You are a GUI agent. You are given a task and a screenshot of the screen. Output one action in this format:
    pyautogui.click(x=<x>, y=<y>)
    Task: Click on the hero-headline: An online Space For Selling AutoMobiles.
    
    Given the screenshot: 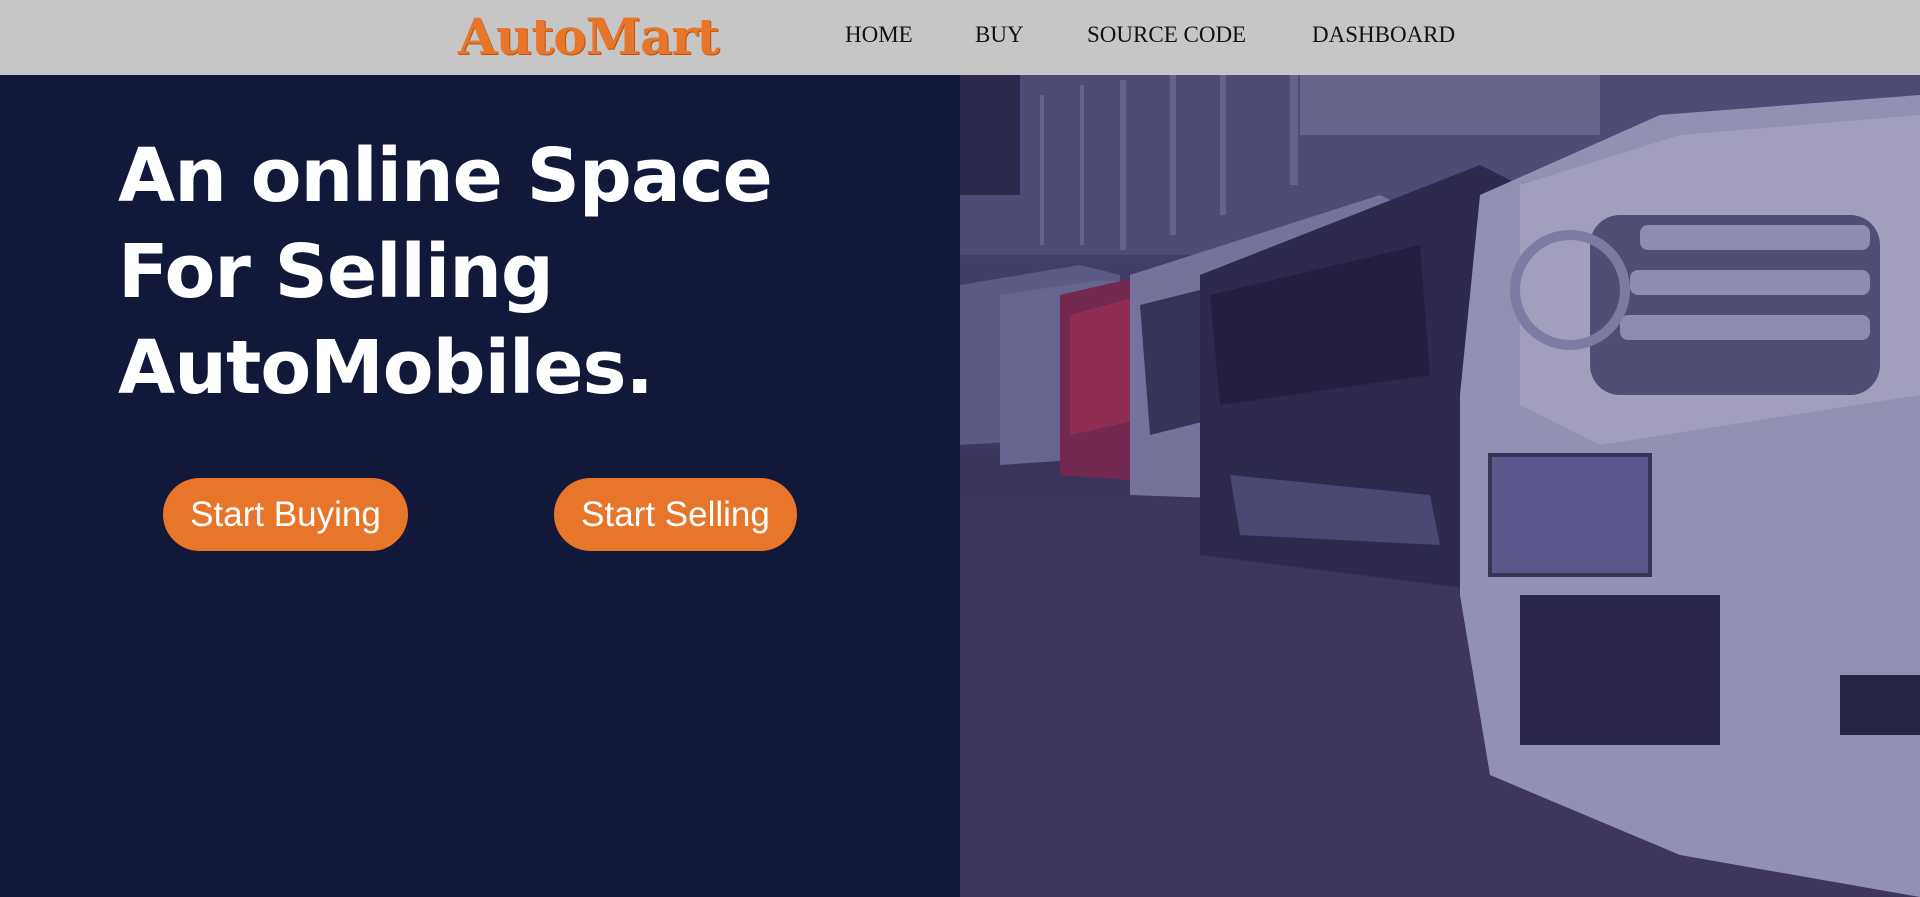 What is the action you would take?
    pyautogui.click(x=498, y=272)
    